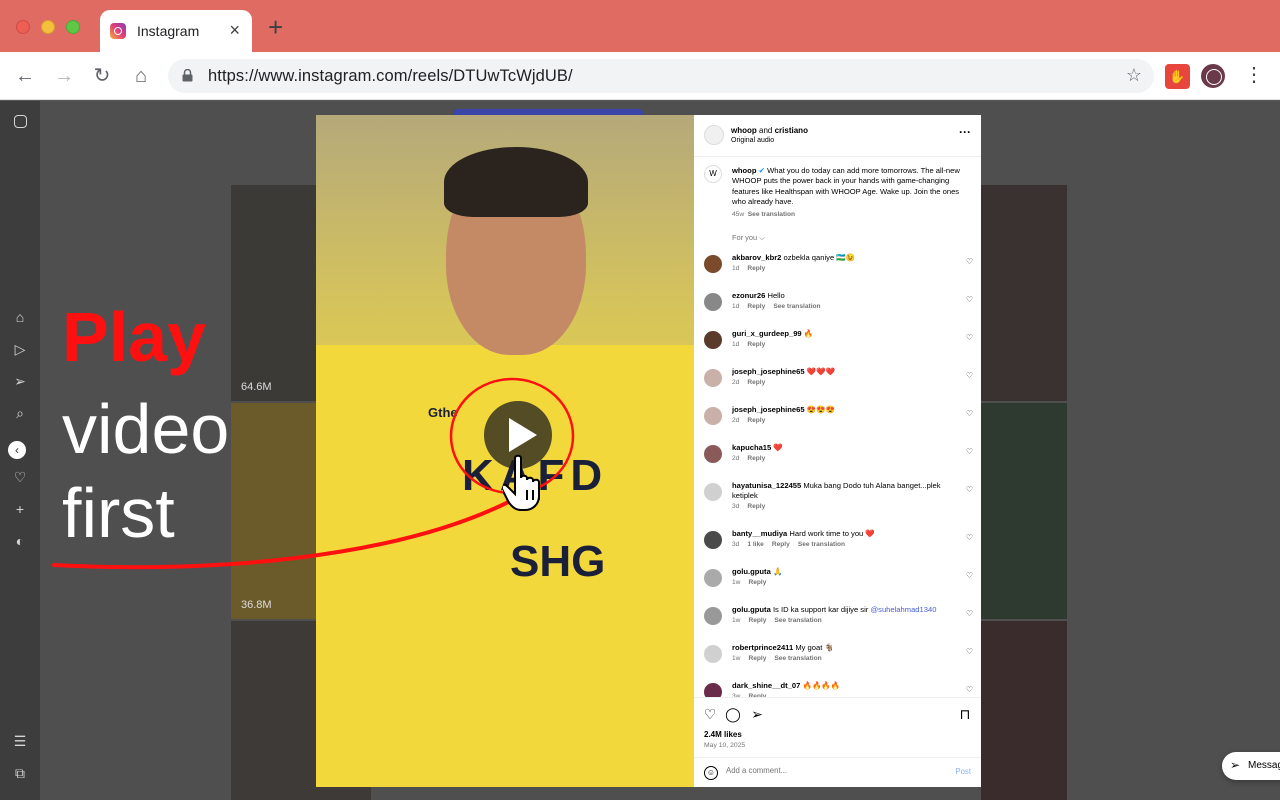 Image resolution: width=1280 pixels, height=800 pixels. Describe the element at coordinates (791, 130) in the screenshot. I see `header-user2: cristiano` at that location.